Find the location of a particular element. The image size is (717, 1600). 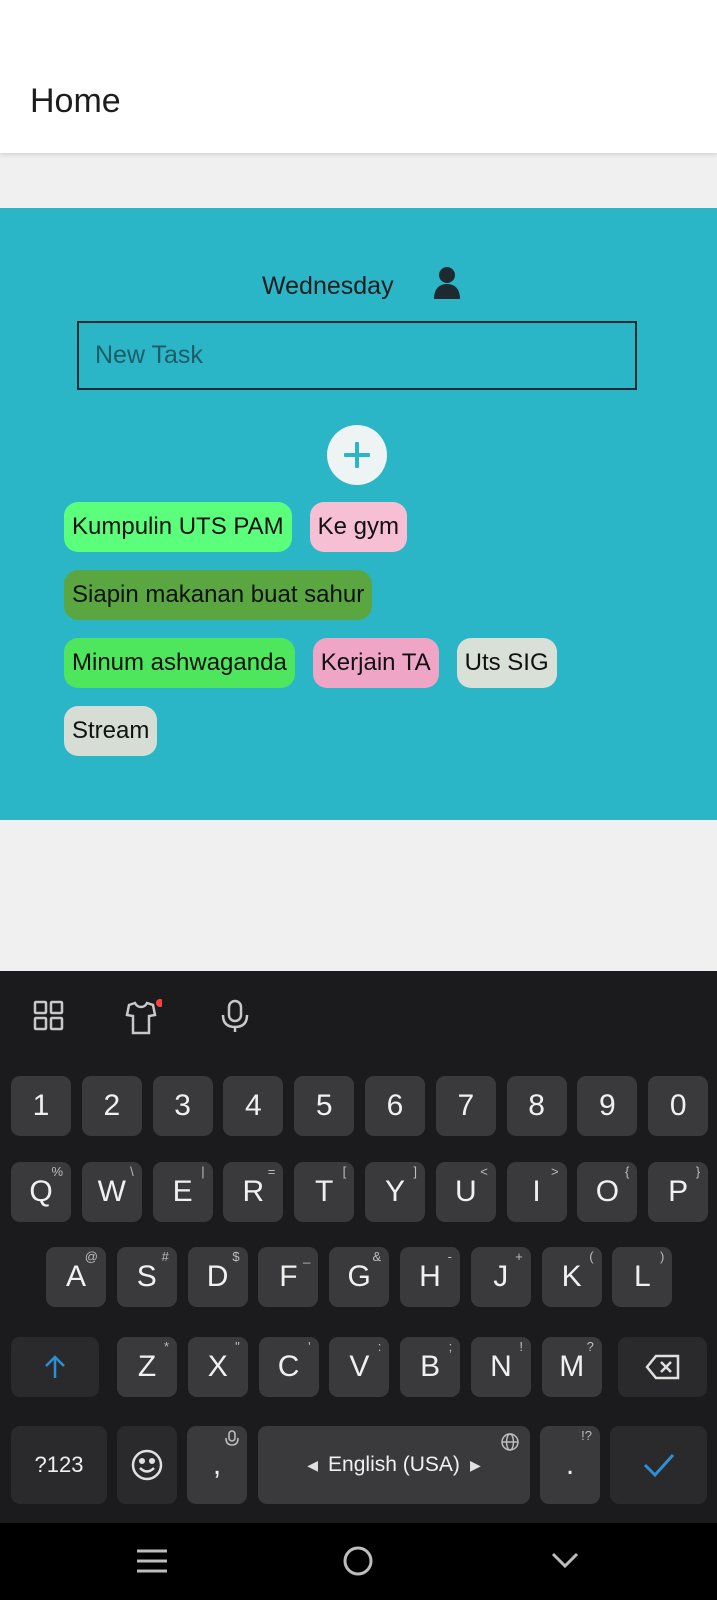

key-k: K( is located at coordinates (571, 1277).